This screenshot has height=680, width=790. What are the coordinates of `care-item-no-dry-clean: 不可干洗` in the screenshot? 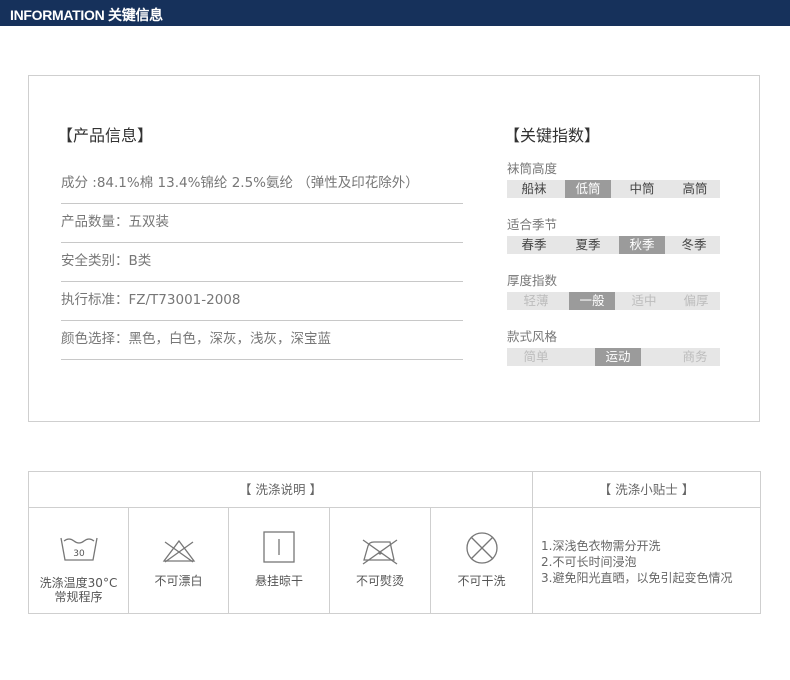 It's located at (482, 560).